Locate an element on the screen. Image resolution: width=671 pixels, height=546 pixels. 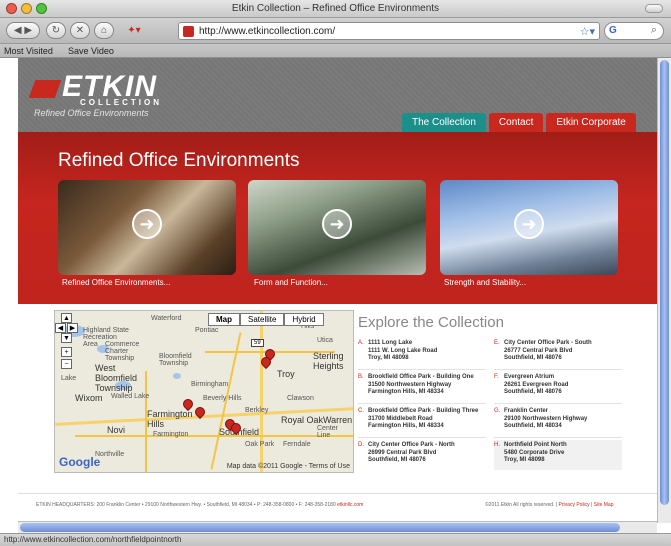
card-strength-stability: ➜ is located at coordinates (529, 227).